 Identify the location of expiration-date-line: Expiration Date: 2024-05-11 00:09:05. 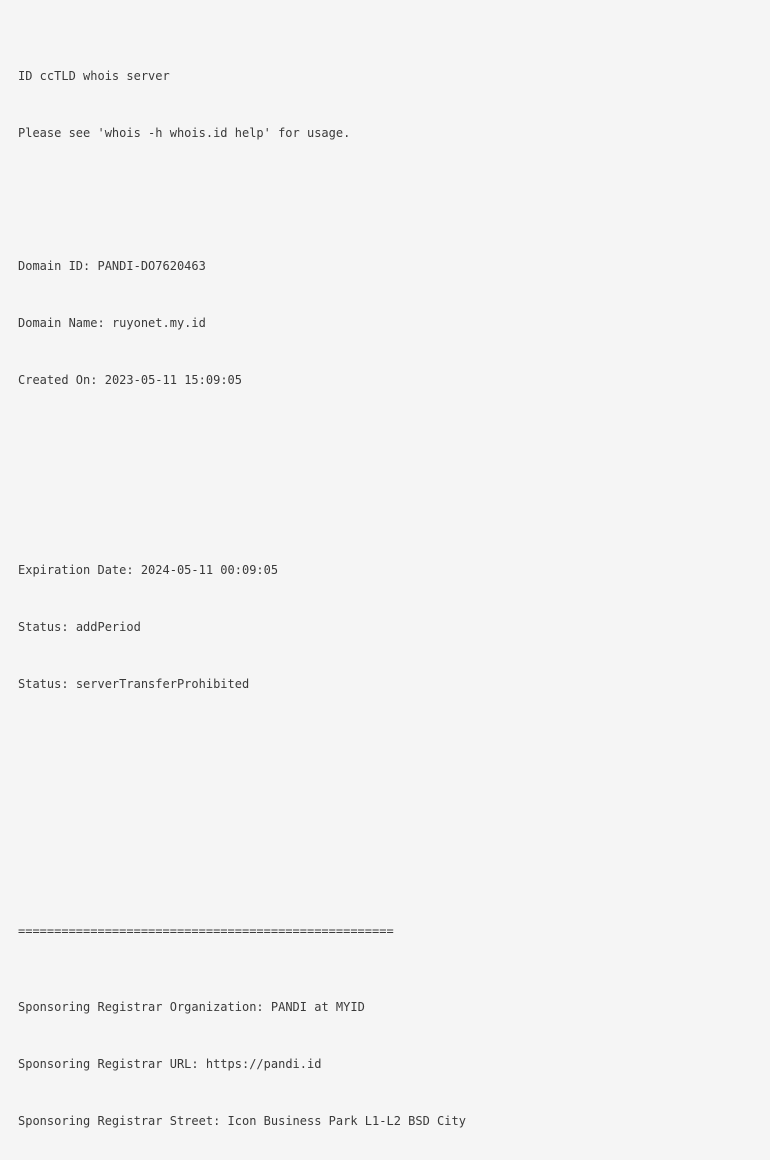
(394, 570).